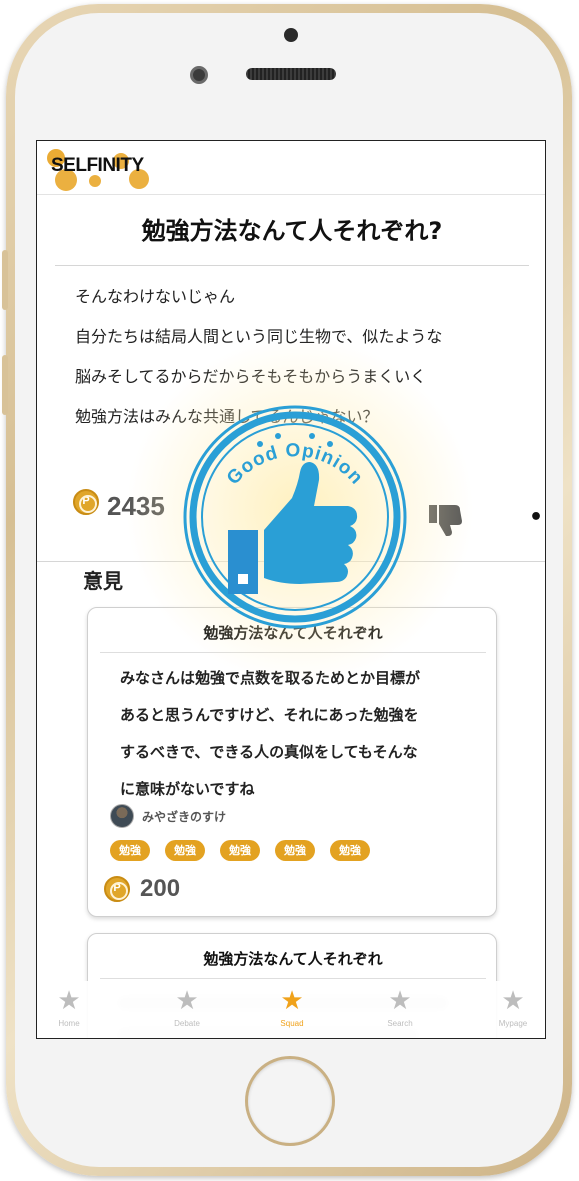 This screenshot has width=579, height=1181. What do you see at coordinates (187, 789) in the screenshot?
I see `opinion-body-line: に意味がないですね` at bounding box center [187, 789].